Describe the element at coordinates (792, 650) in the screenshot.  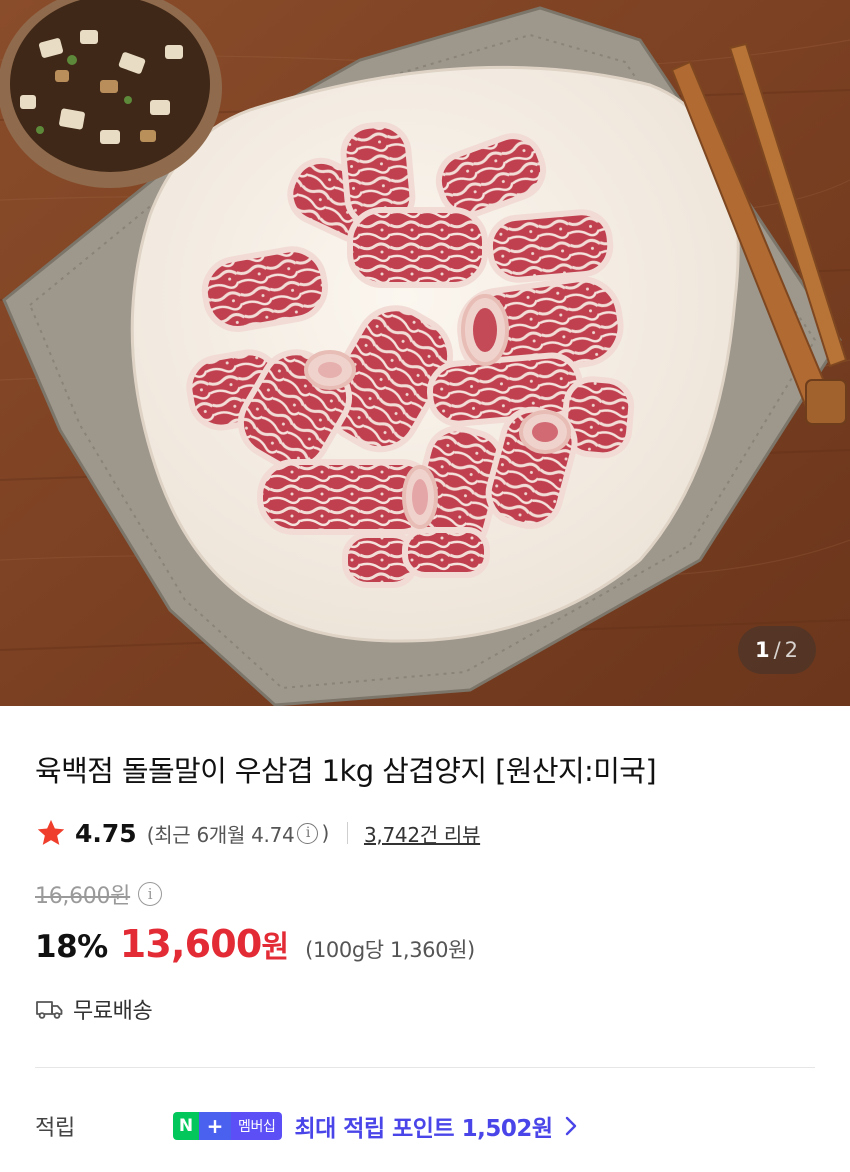
I see `image-counter-total: 2` at that location.